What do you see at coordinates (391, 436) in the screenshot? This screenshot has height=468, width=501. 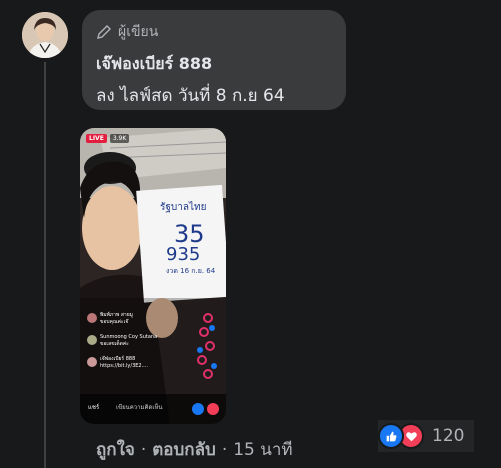 I see `like-icon` at bounding box center [391, 436].